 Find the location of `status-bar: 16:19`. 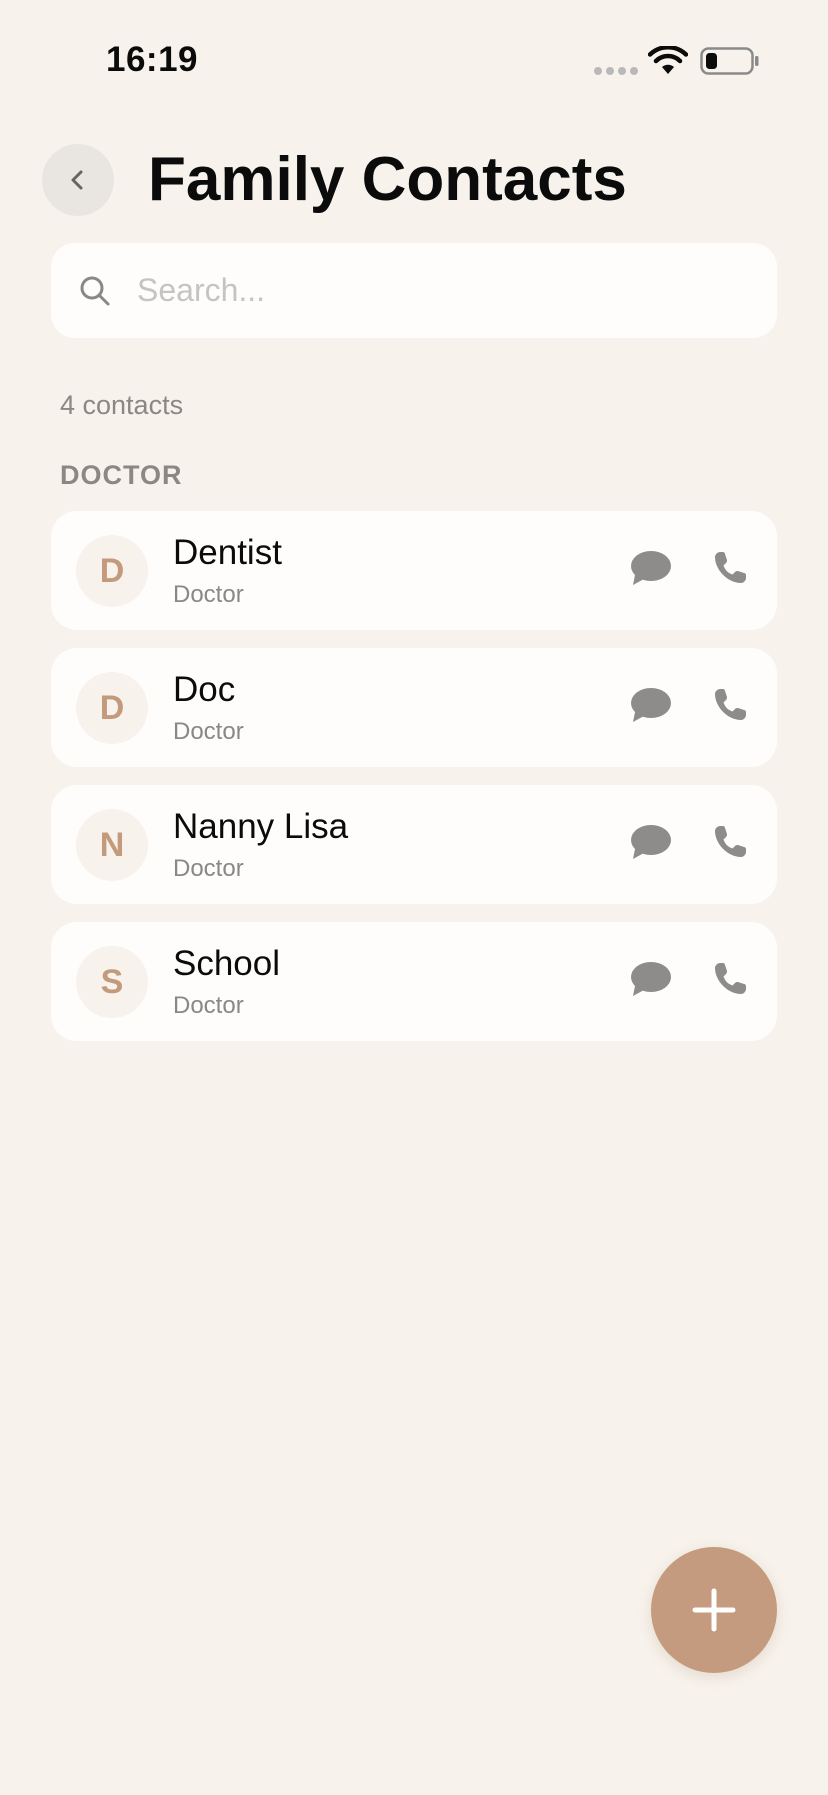

status-bar: 16:19 is located at coordinates (414, 50).